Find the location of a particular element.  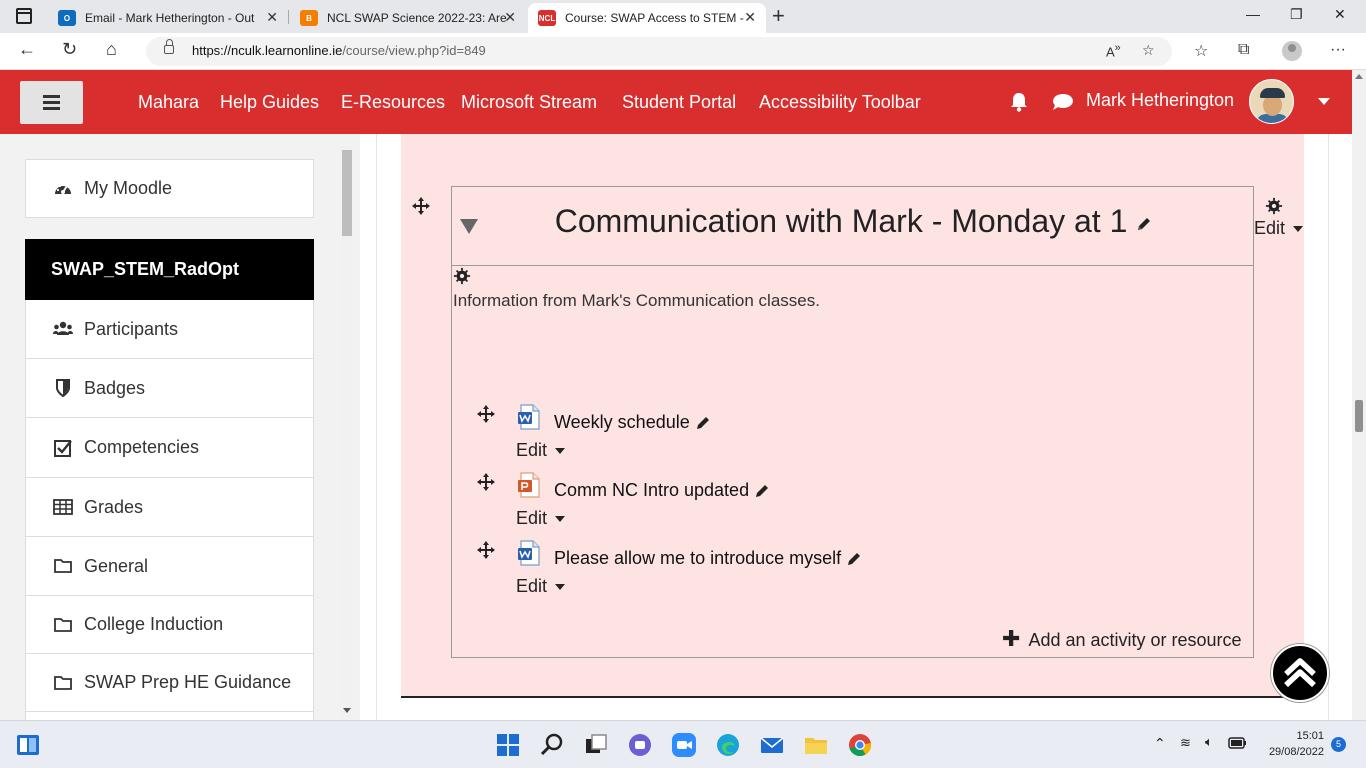

sidebar-item-general: General is located at coordinates (169, 566).